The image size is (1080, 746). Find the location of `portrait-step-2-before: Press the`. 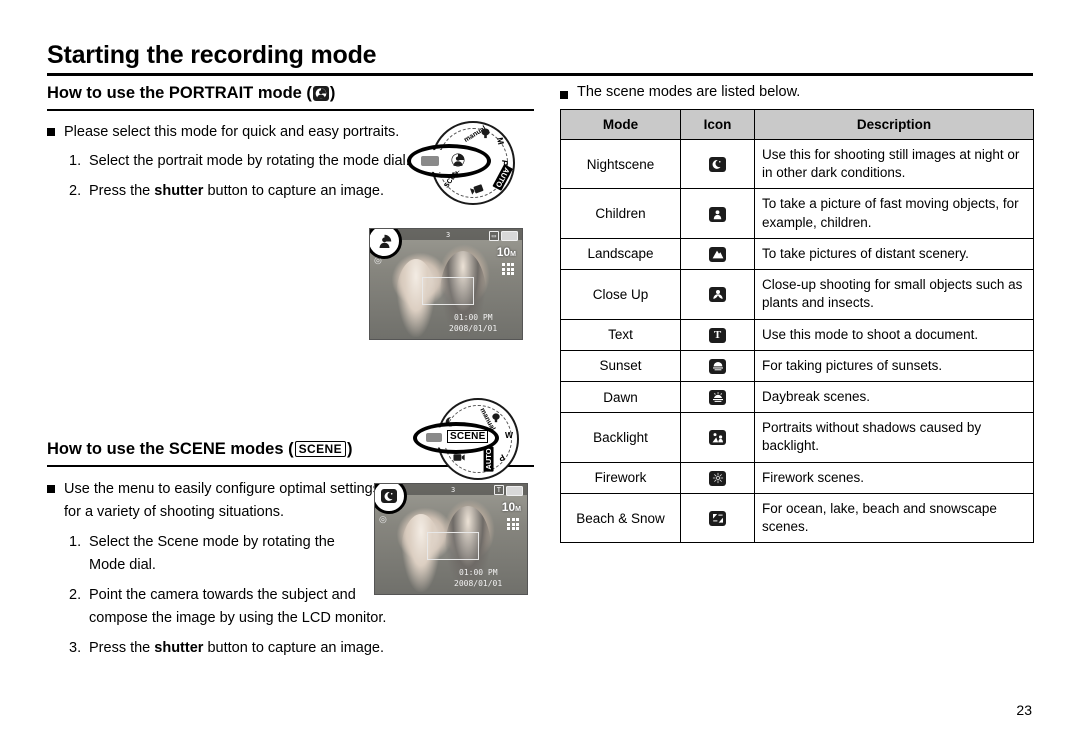

portrait-step-2-before: Press the is located at coordinates (122, 190).